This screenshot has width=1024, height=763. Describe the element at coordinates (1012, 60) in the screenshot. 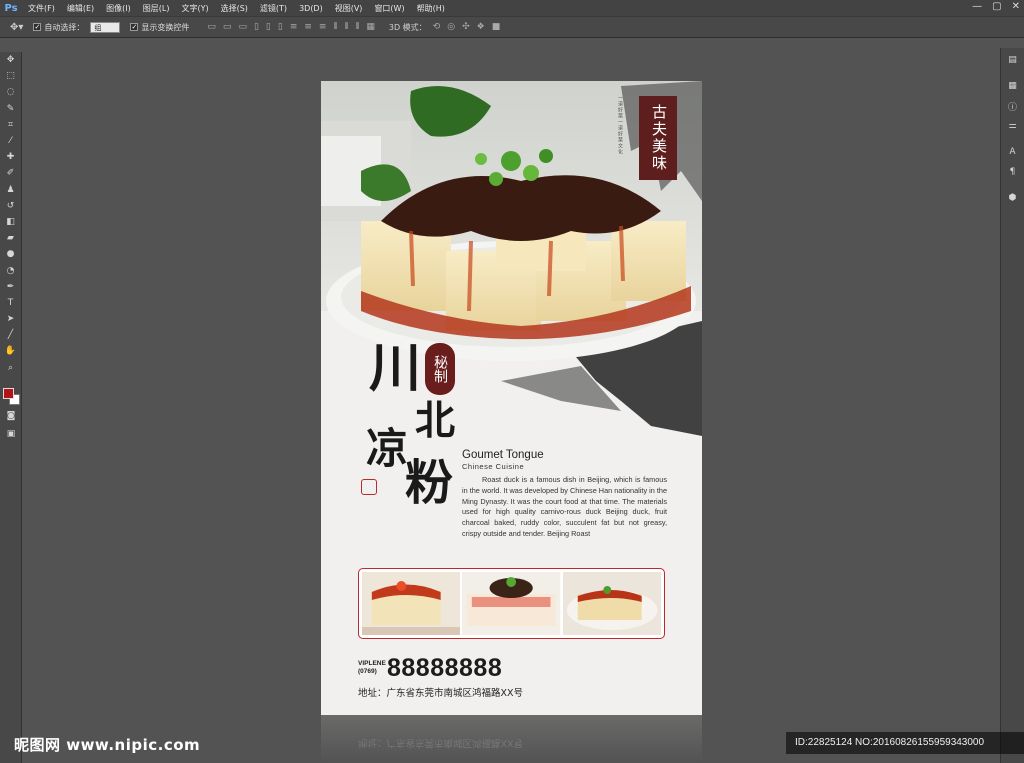

I see `history-panel-icon: ▤` at that location.